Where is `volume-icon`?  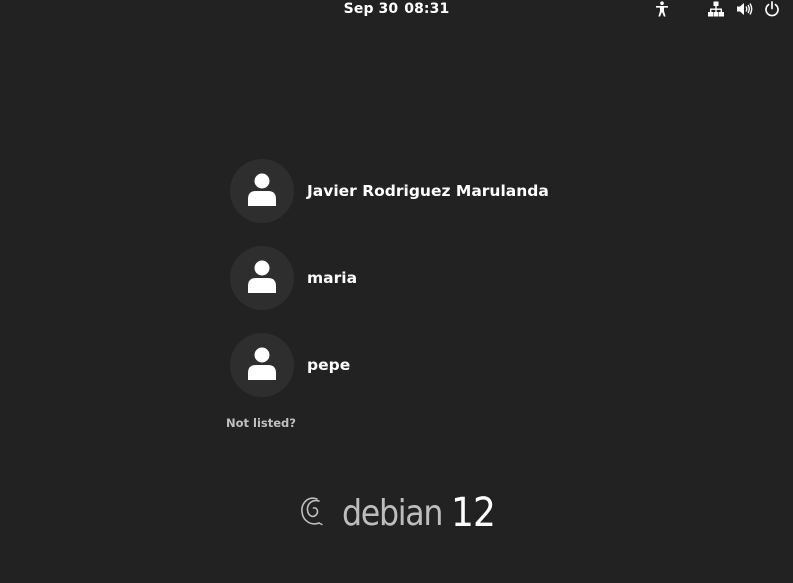 volume-icon is located at coordinates (744, 9).